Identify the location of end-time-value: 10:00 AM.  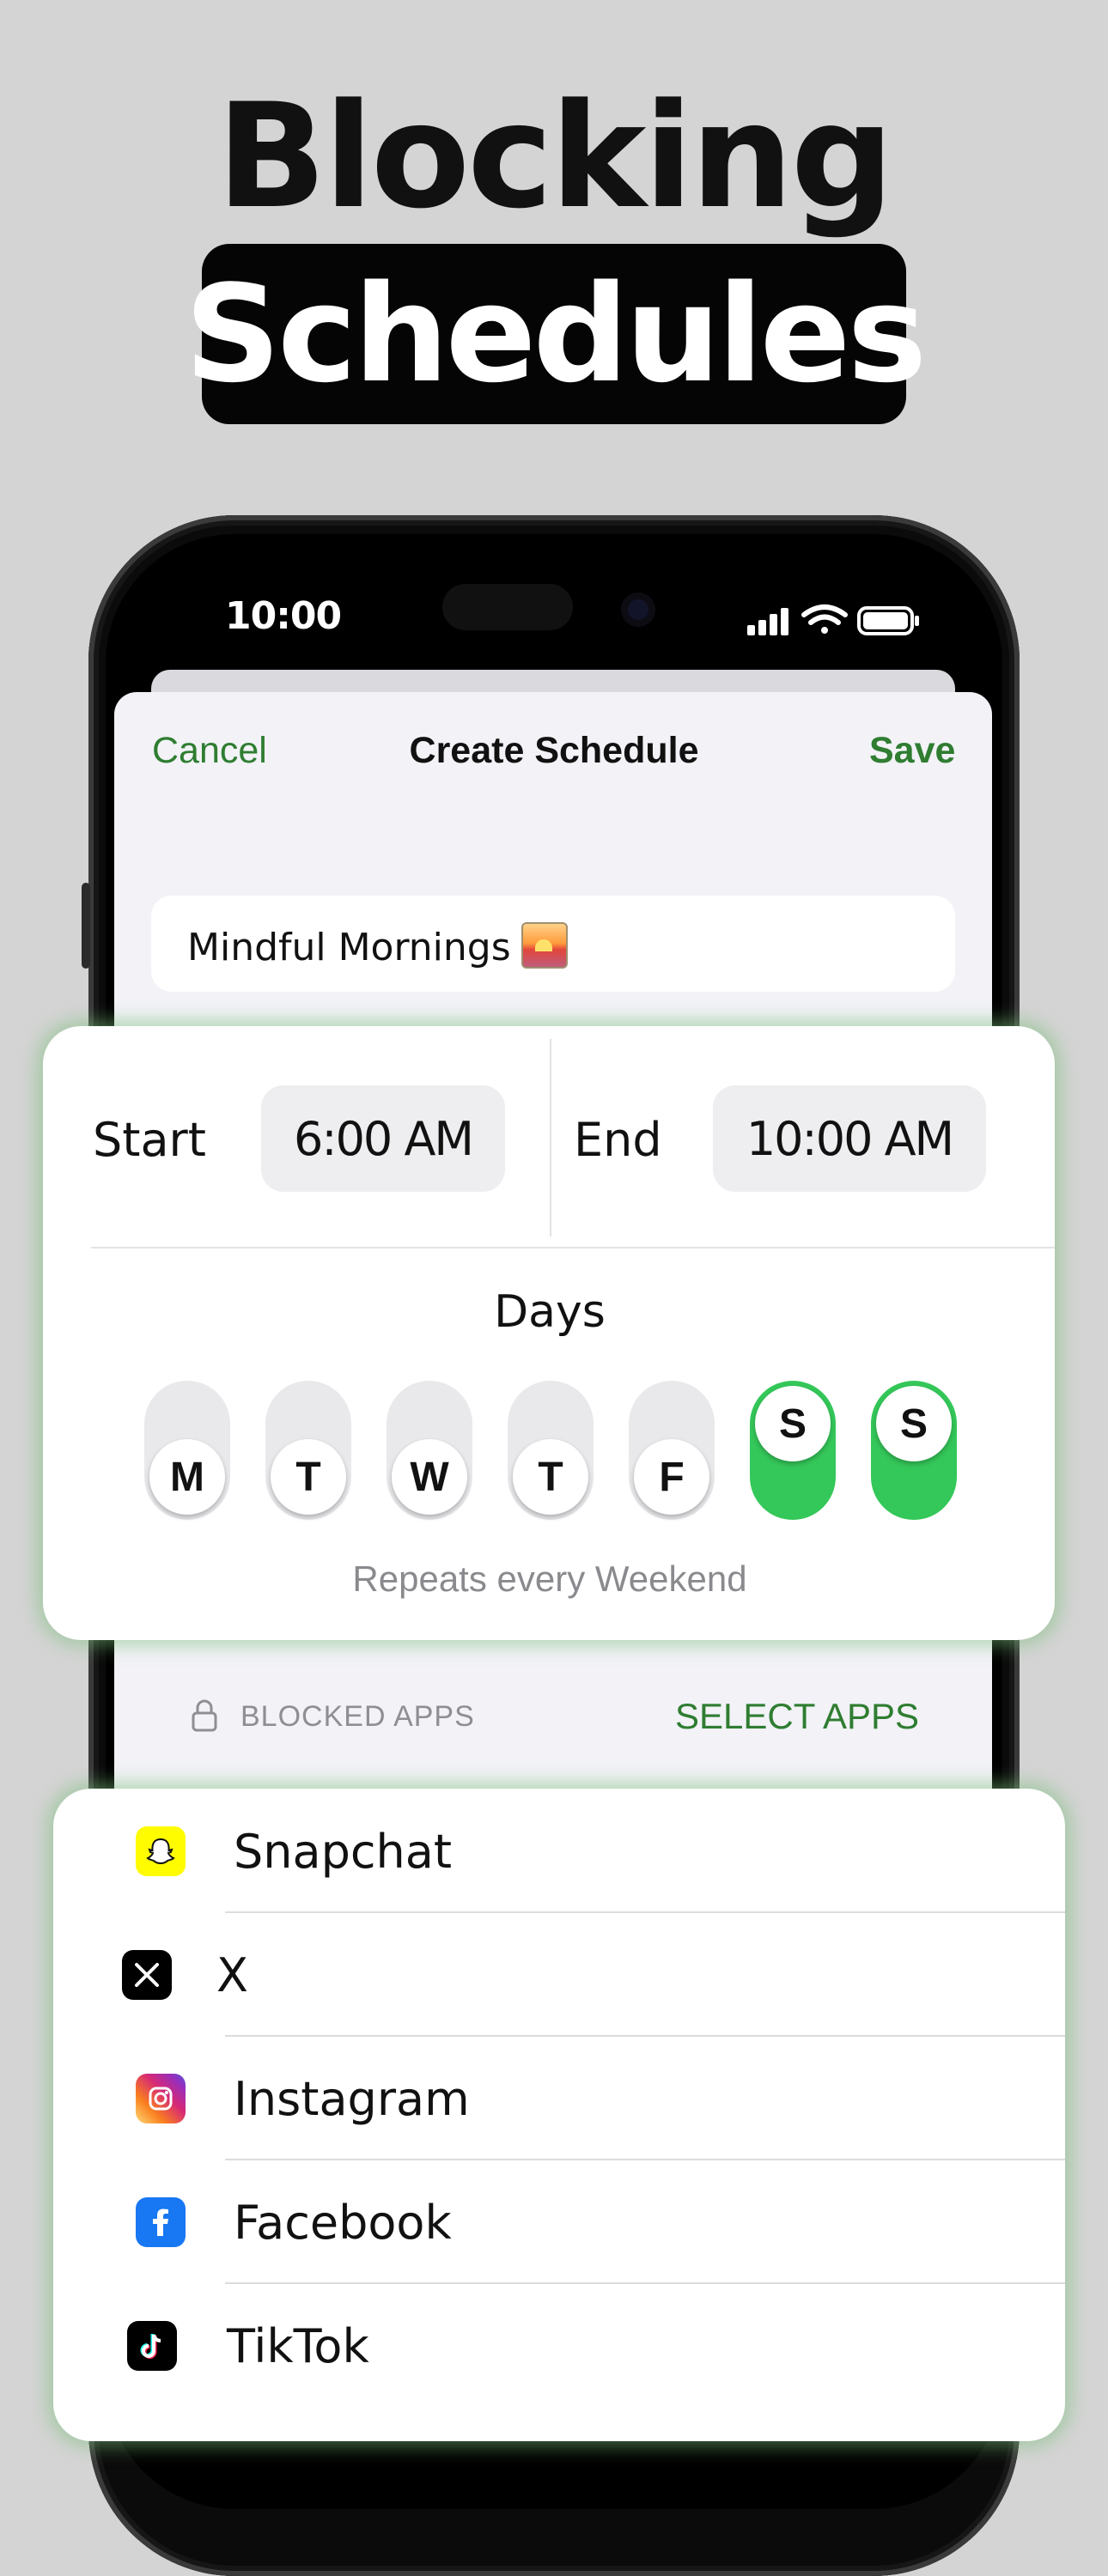
(850, 1138).